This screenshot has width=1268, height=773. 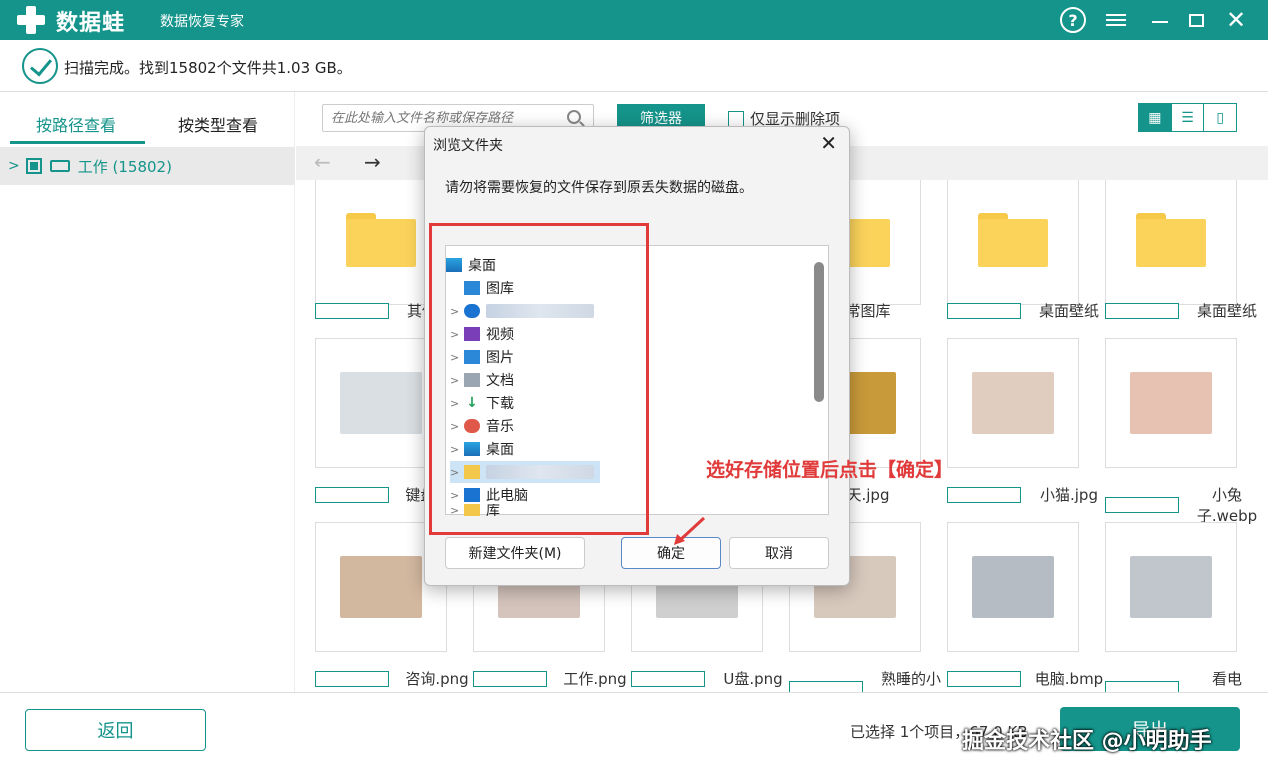 What do you see at coordinates (437, 679) in the screenshot?
I see `file-name: 咨询.png` at bounding box center [437, 679].